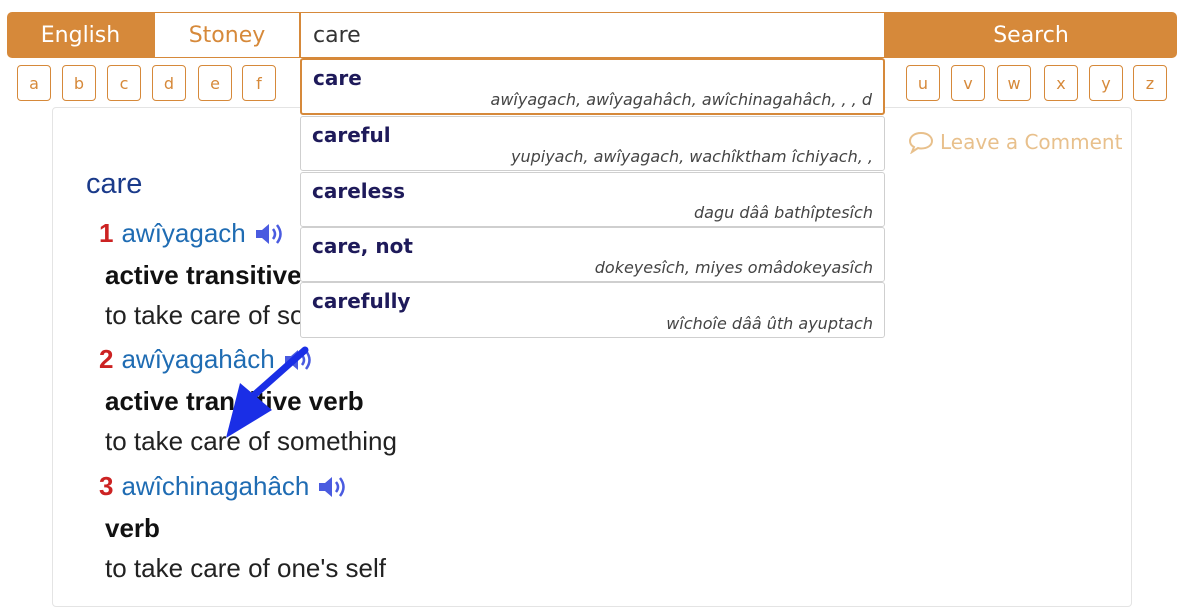 The image size is (1182, 607). What do you see at coordinates (267, 392) in the screenshot?
I see `arrow-annotation` at bounding box center [267, 392].